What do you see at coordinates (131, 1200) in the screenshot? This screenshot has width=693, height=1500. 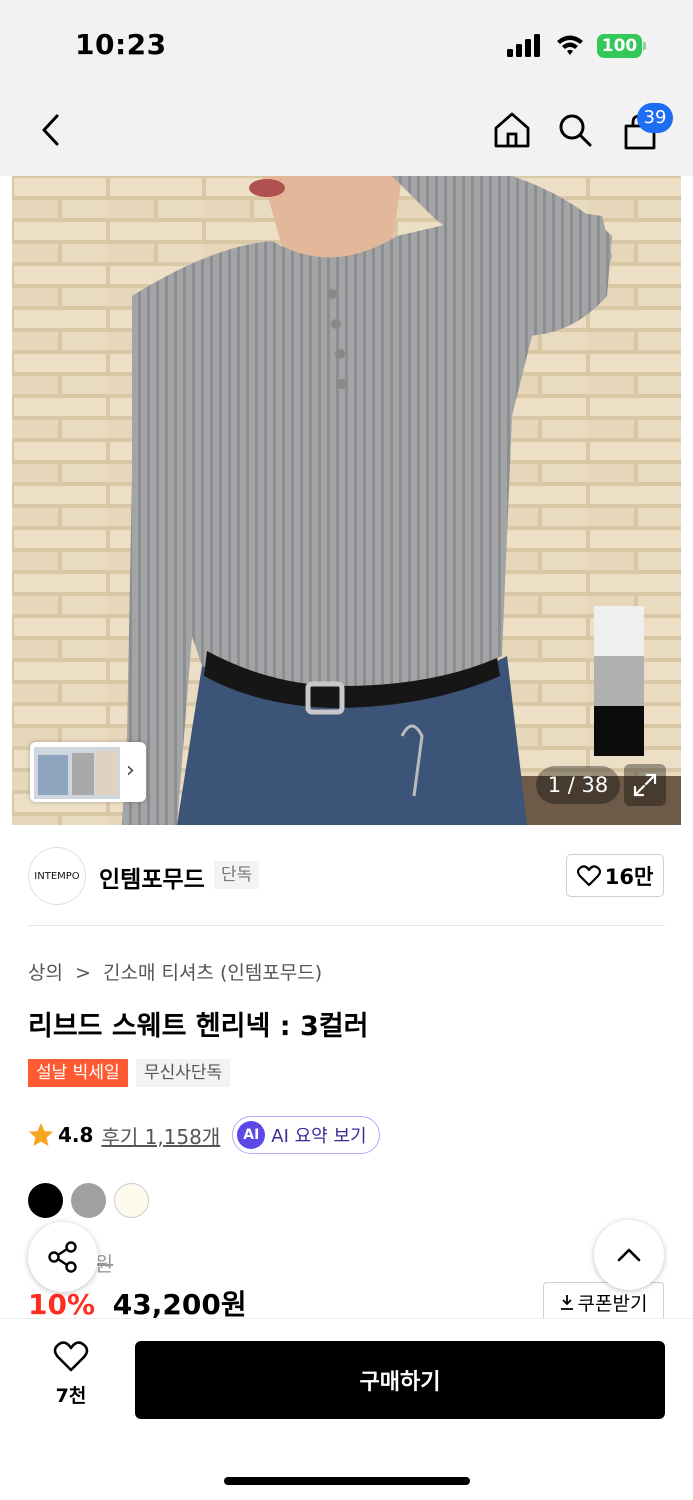 I see `swatch-ivory` at bounding box center [131, 1200].